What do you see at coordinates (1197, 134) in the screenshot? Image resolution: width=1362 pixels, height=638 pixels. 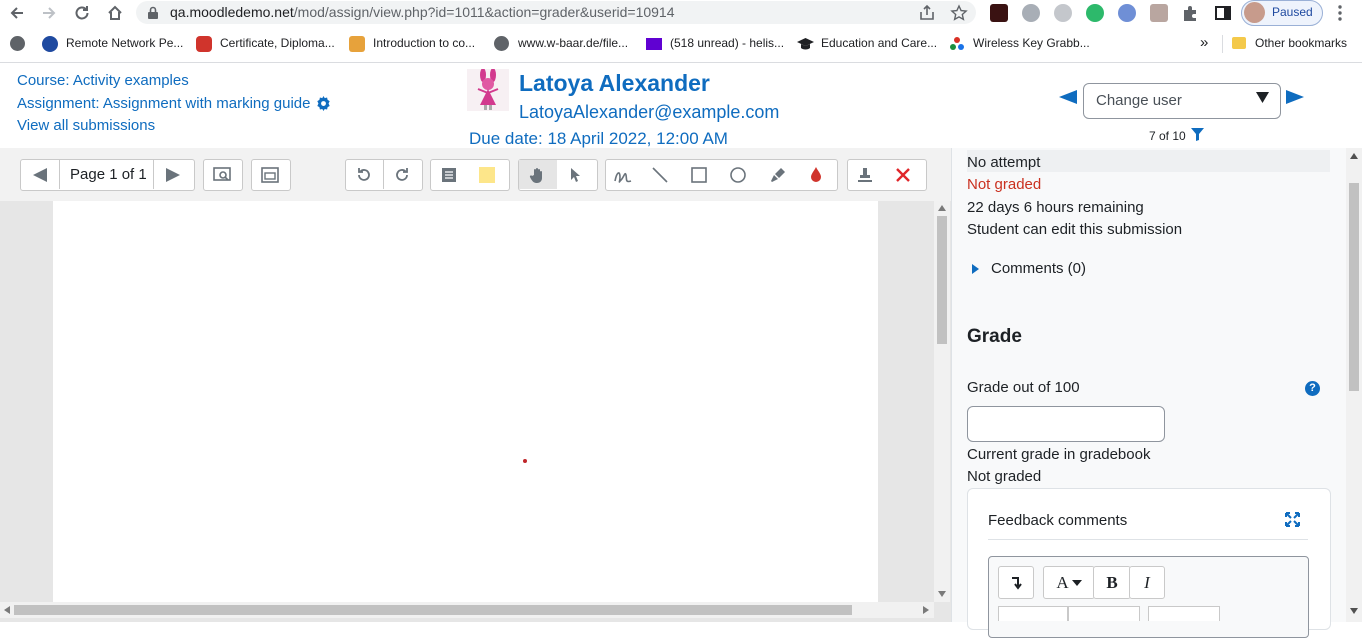 I see `filter-icon` at bounding box center [1197, 134].